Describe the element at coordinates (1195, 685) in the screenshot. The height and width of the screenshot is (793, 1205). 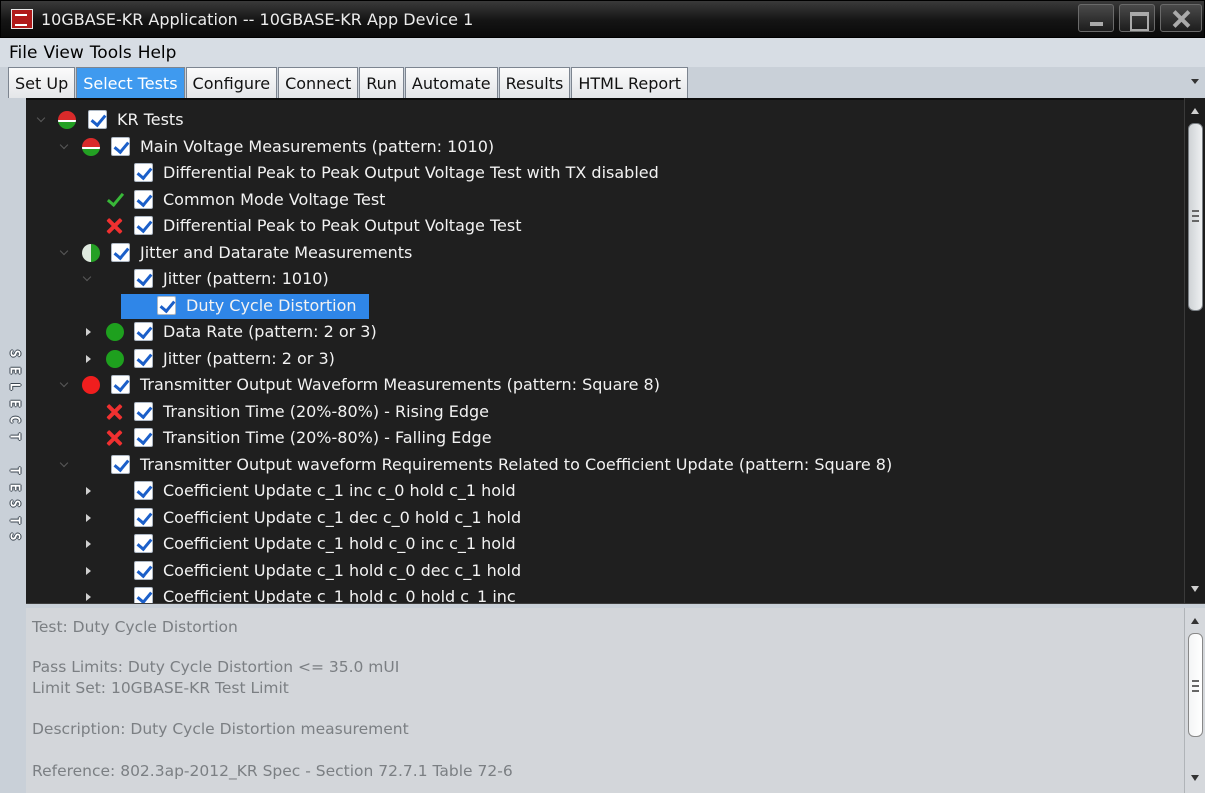
I see `info-scroll-thumb` at that location.